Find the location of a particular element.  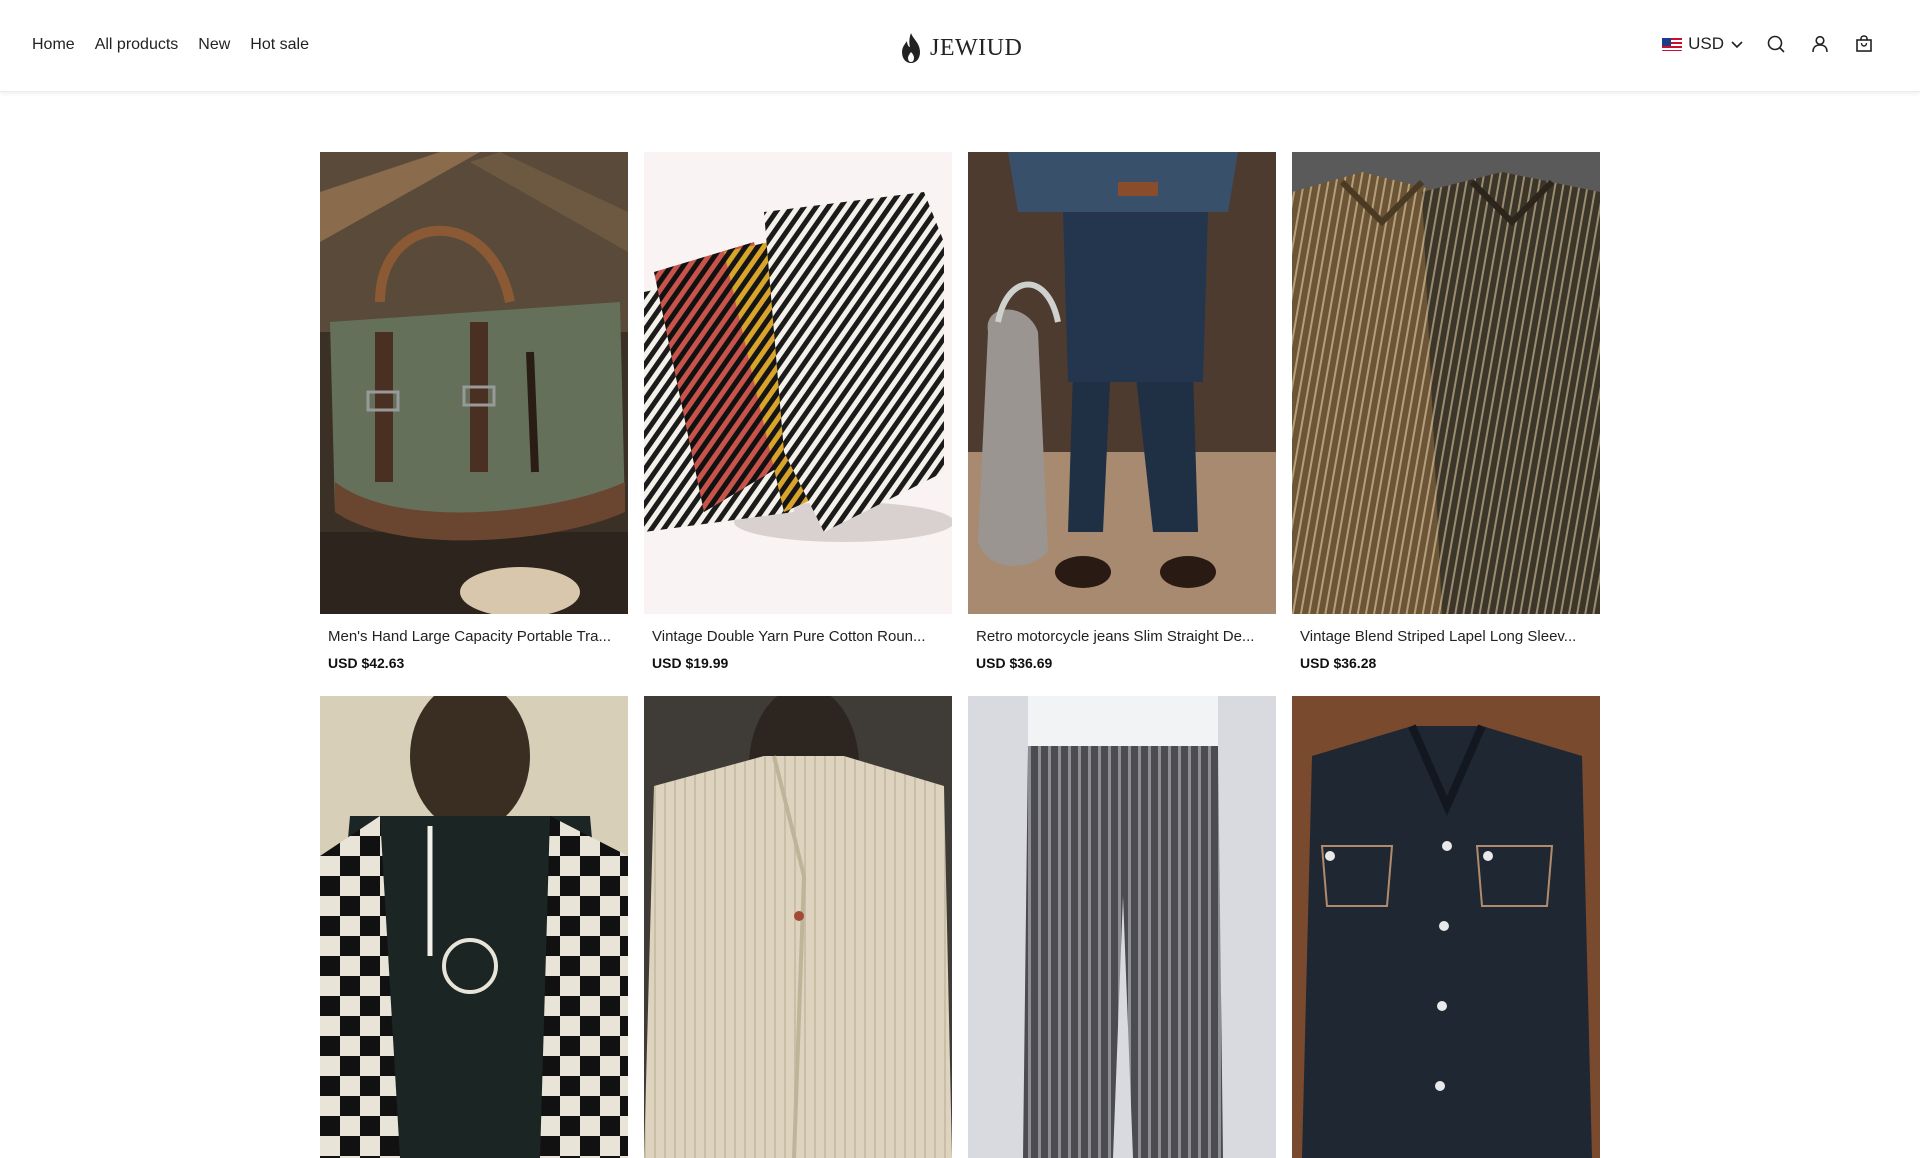

nav-all-products: All products is located at coordinates (137, 45).